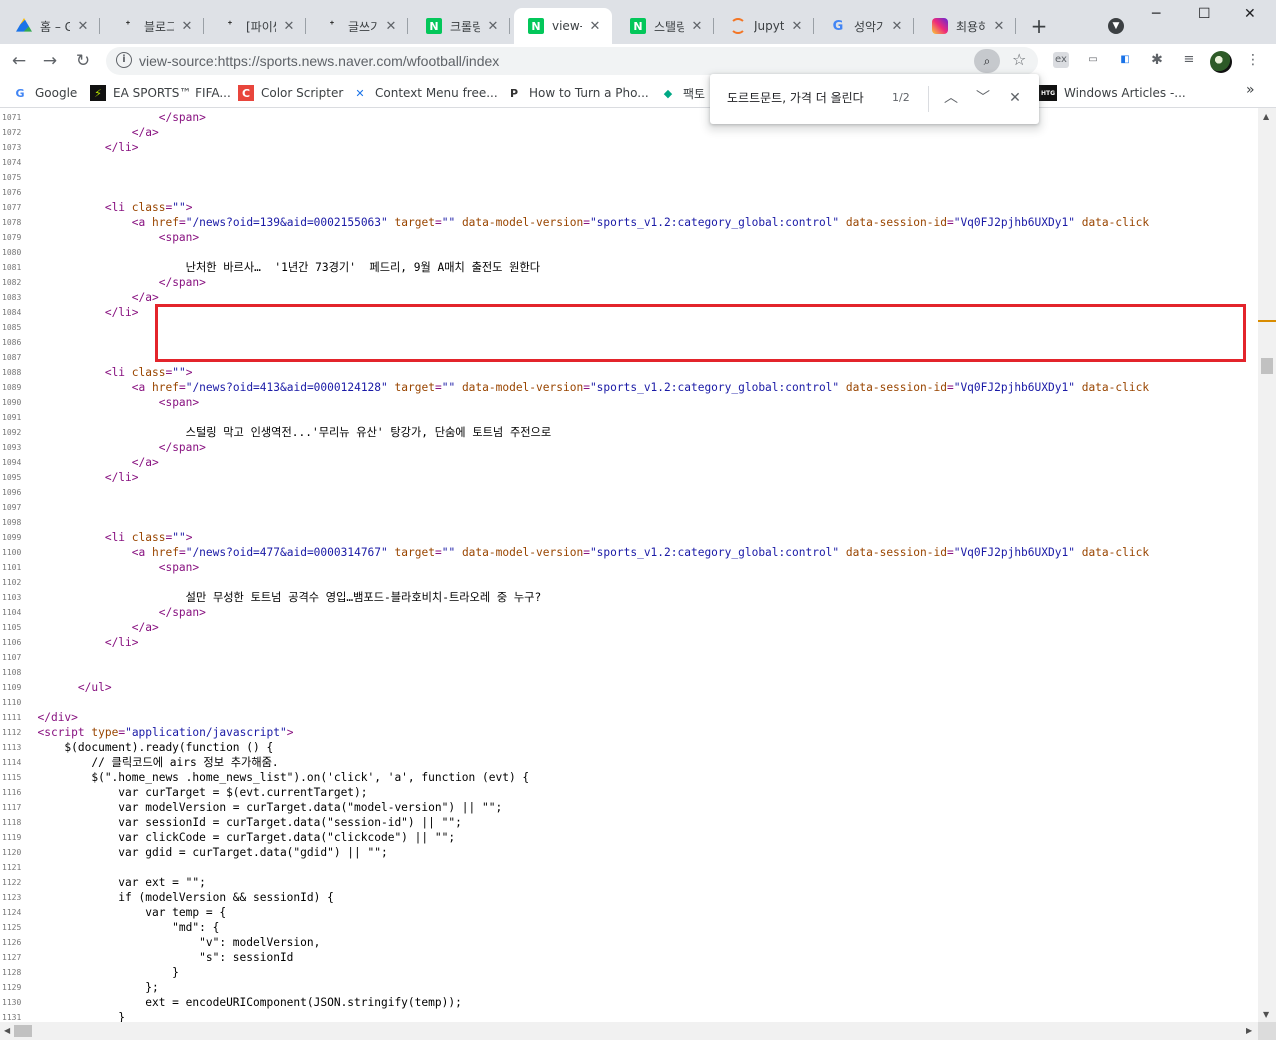 The image size is (1276, 1040). I want to click on tistory-icon: ᐩ, so click(128, 26).